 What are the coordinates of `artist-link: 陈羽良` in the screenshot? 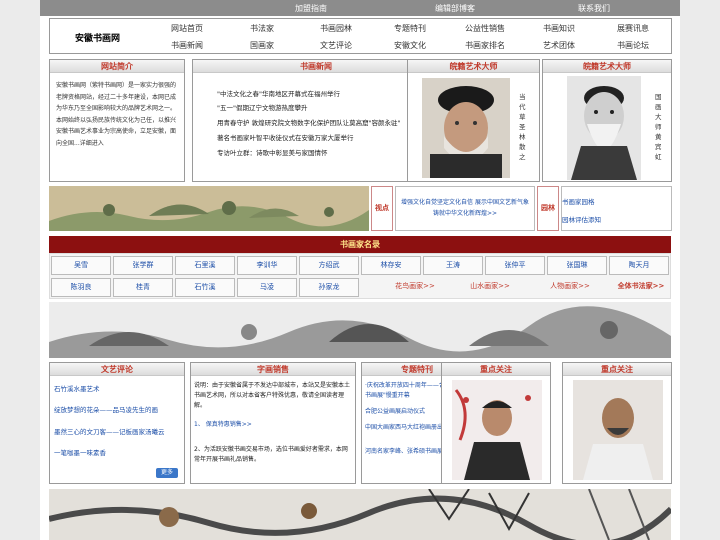 It's located at (81, 287).